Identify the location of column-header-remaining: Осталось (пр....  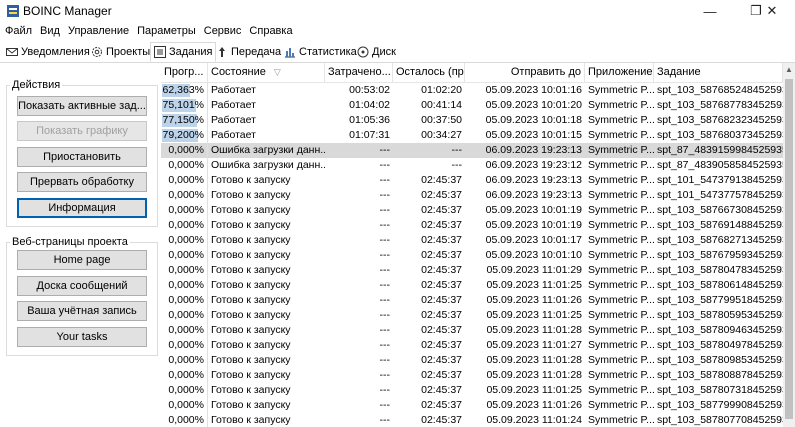
(429, 72).